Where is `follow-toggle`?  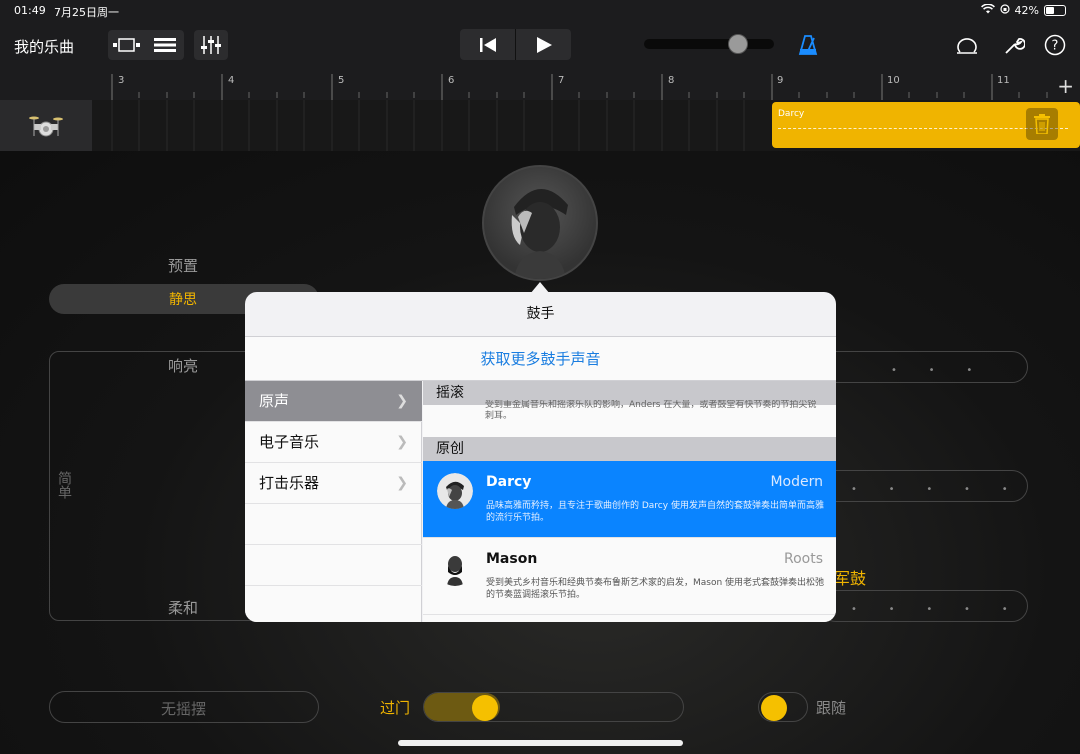 follow-toggle is located at coordinates (783, 707).